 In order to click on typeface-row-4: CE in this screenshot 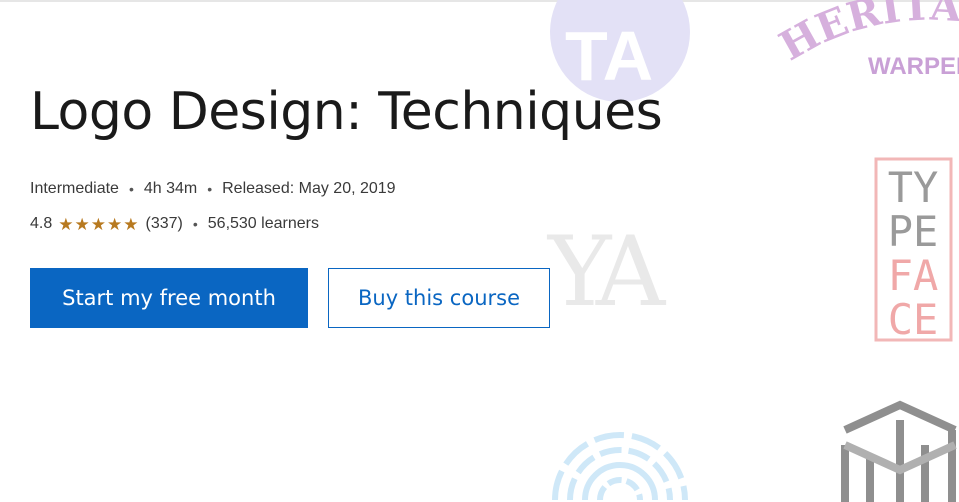, I will do `click(913, 319)`.